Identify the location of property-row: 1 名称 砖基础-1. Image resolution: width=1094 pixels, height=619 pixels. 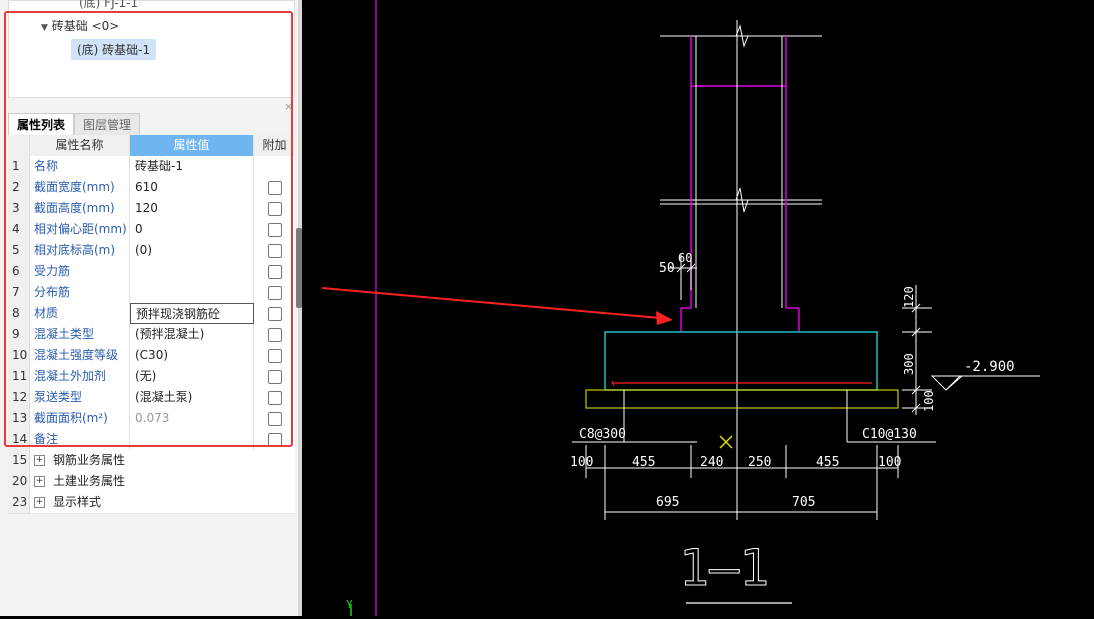
(151, 167).